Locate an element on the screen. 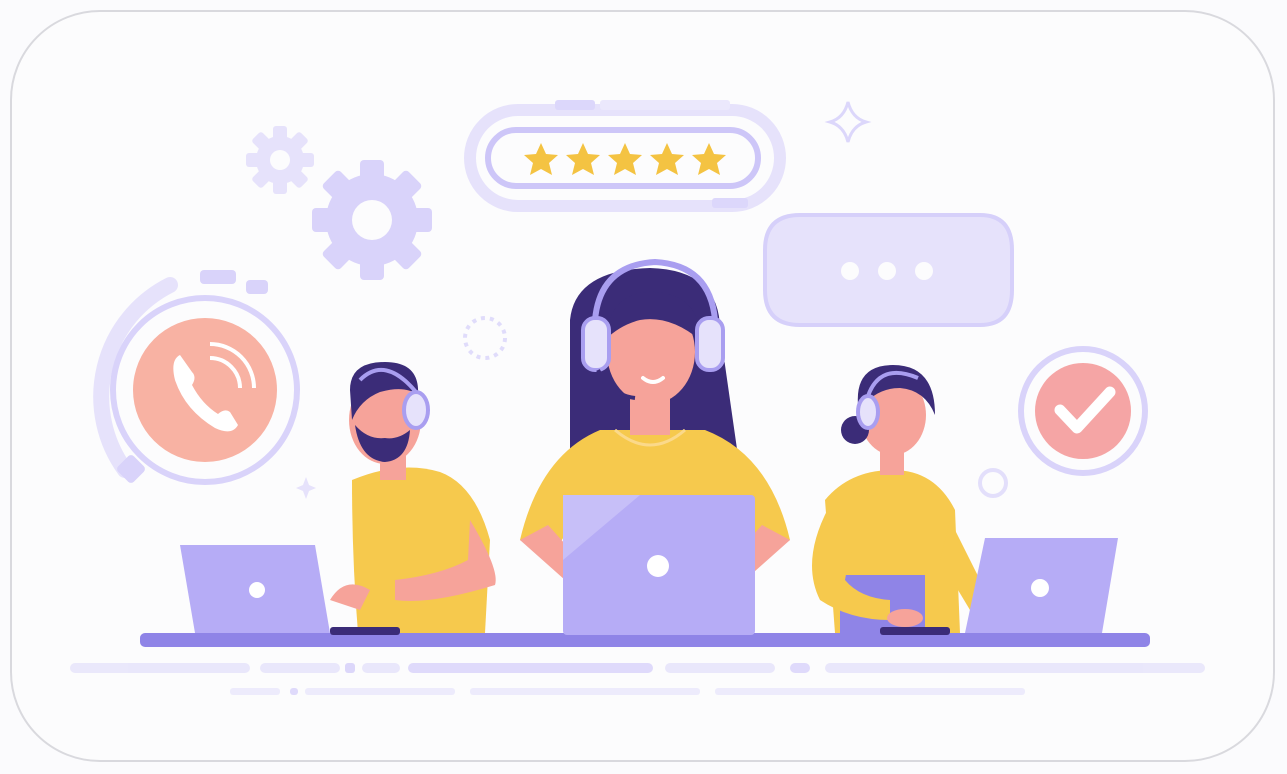 Image resolution: width=1287 pixels, height=774 pixels. phone-call-badge is located at coordinates (196, 377).